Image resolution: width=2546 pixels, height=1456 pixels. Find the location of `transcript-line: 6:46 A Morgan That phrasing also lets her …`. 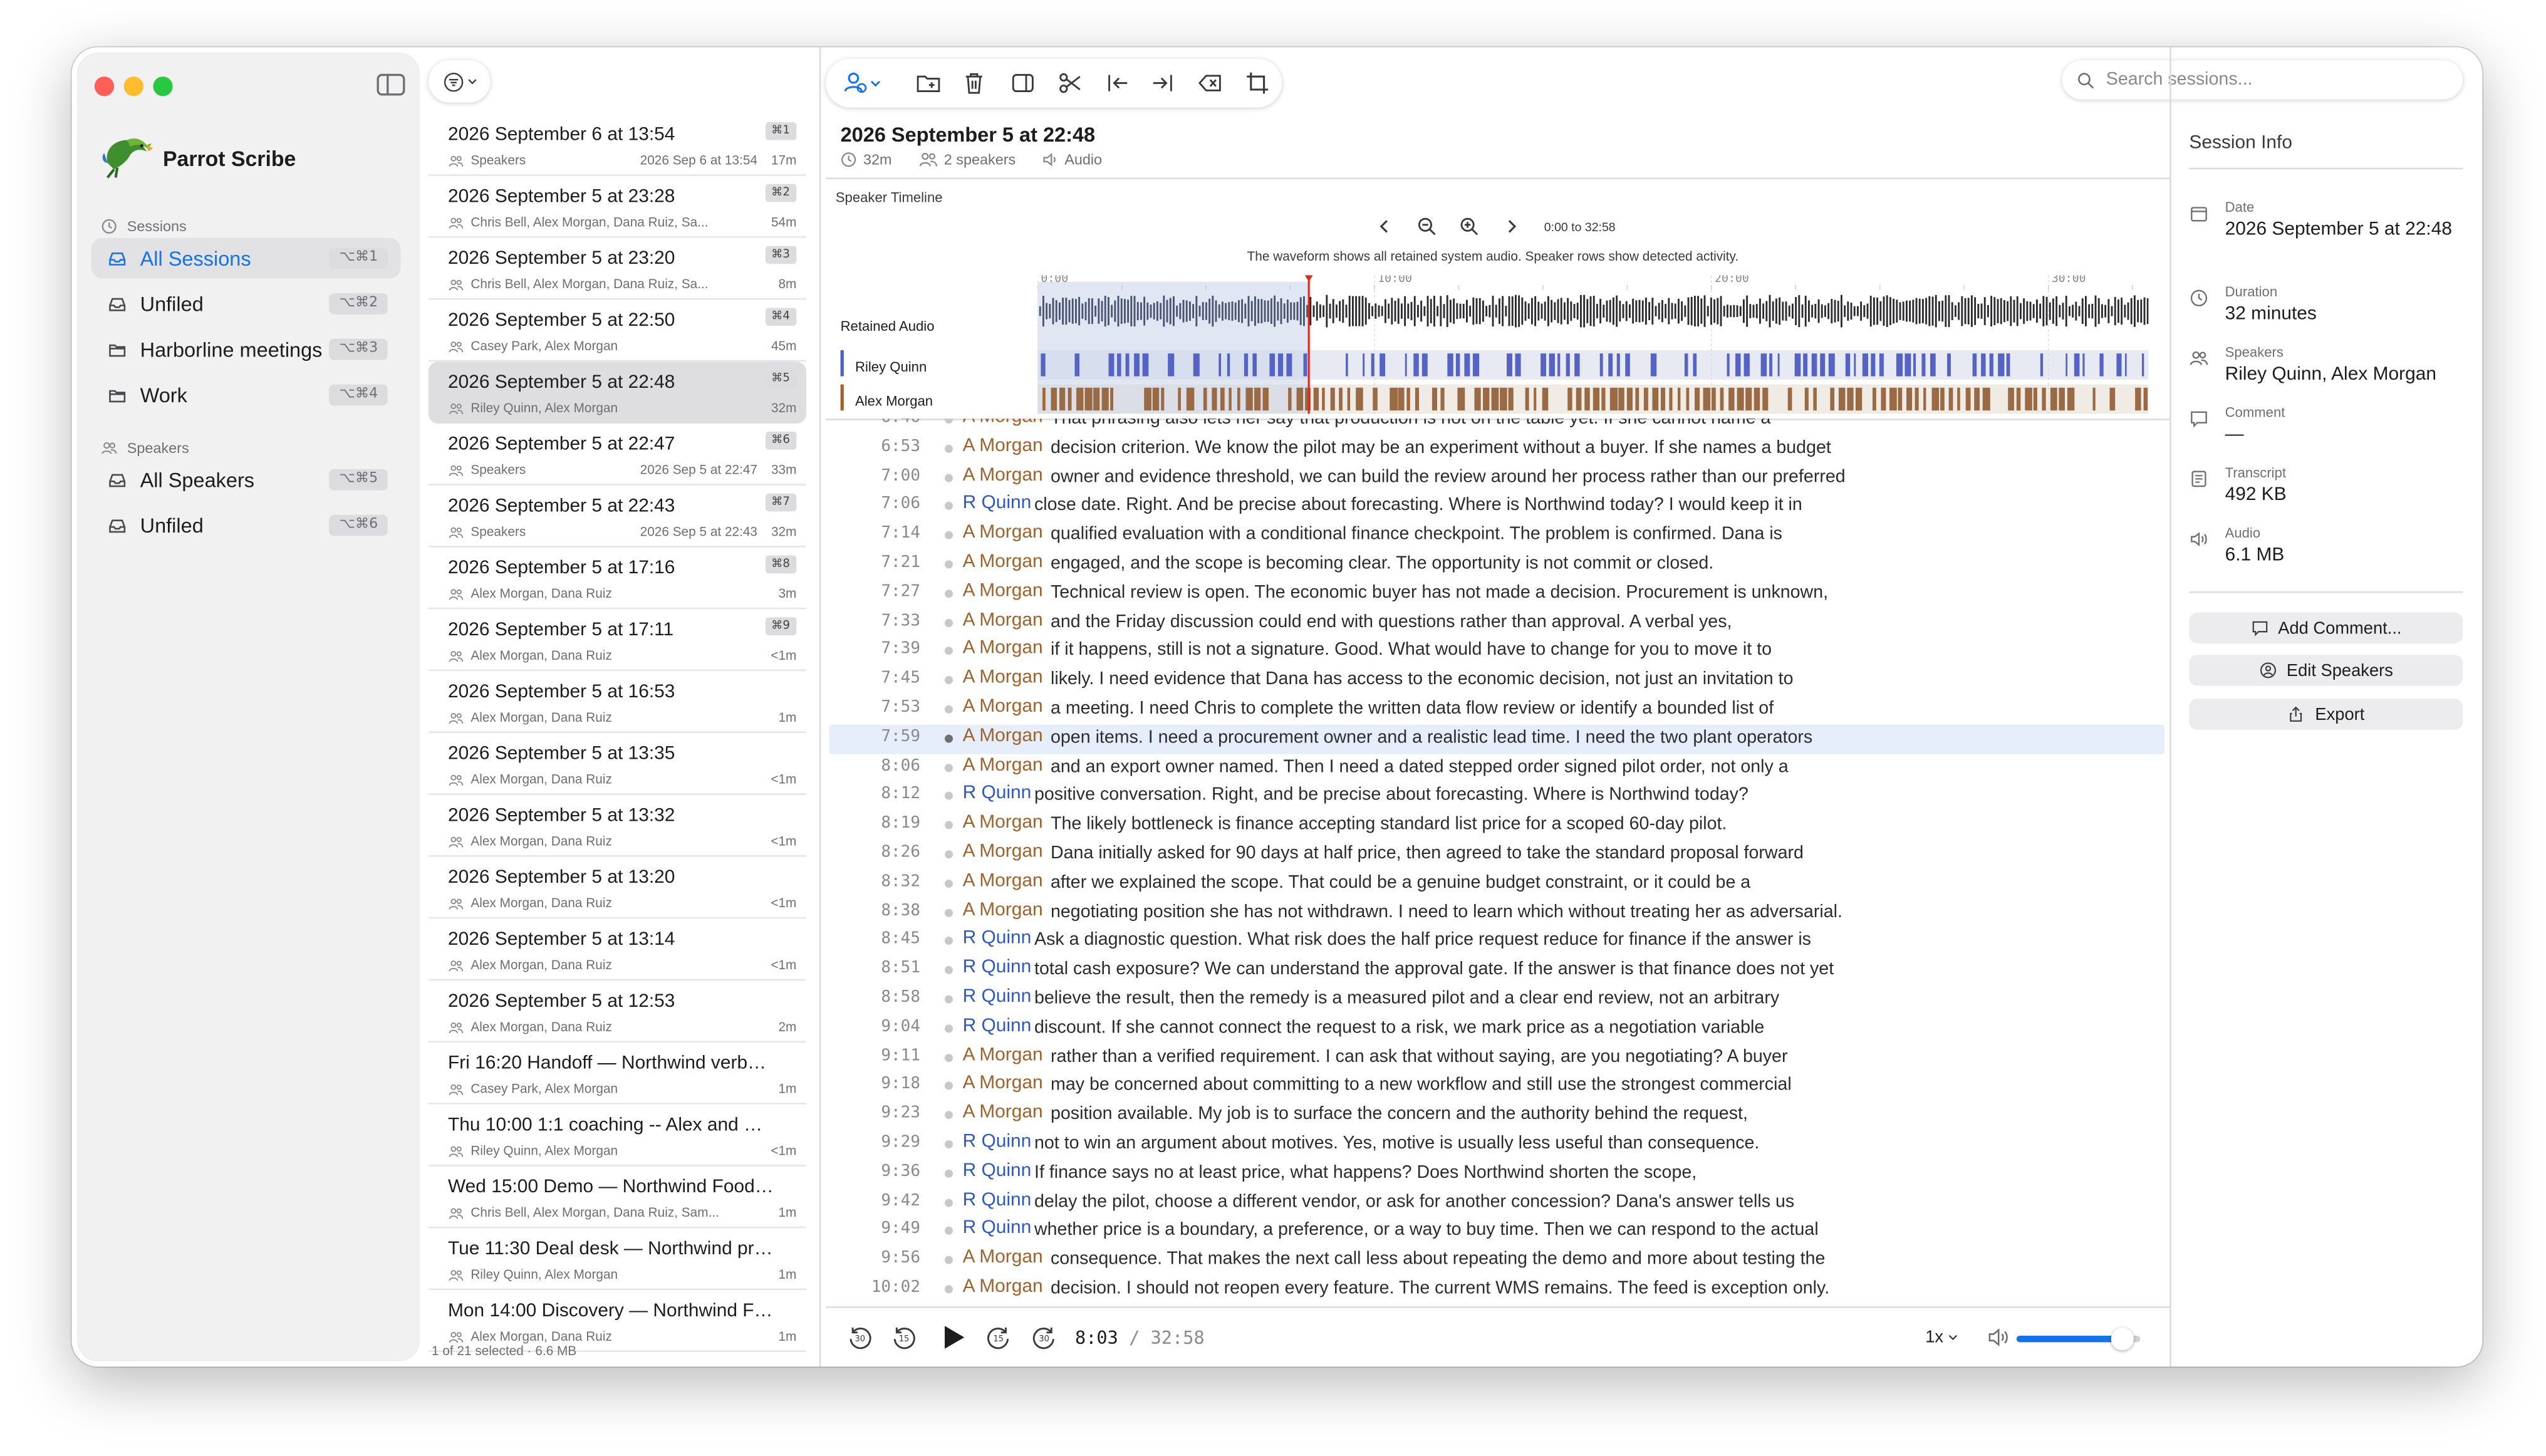

transcript-line: 6:46 A Morgan That phrasing also lets her … is located at coordinates (1496, 427).